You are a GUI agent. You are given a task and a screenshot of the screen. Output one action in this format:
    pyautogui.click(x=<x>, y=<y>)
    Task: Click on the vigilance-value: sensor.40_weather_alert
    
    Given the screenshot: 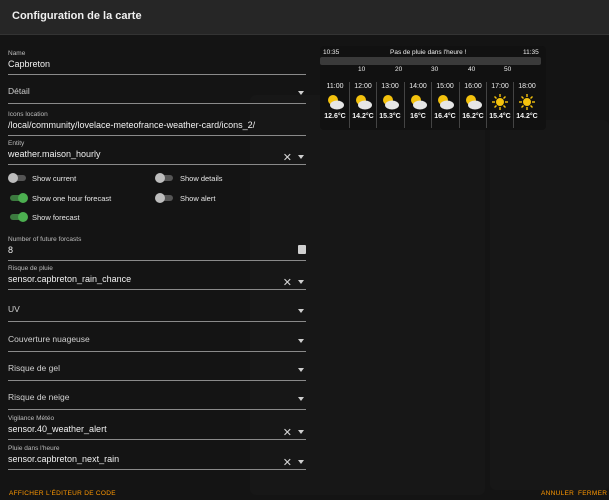 What is the action you would take?
    pyautogui.click(x=157, y=429)
    